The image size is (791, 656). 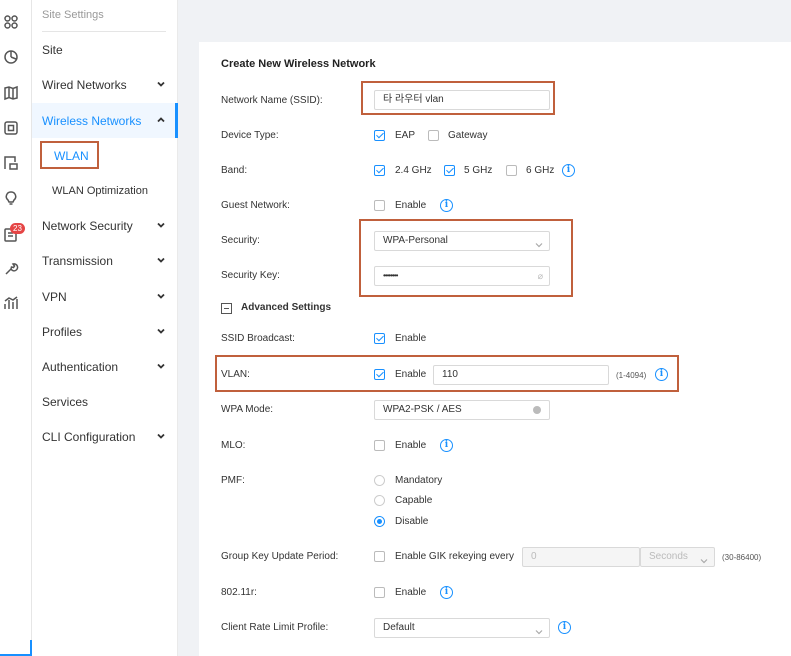 I want to click on device-type-label: Device Type:, so click(x=250, y=135).